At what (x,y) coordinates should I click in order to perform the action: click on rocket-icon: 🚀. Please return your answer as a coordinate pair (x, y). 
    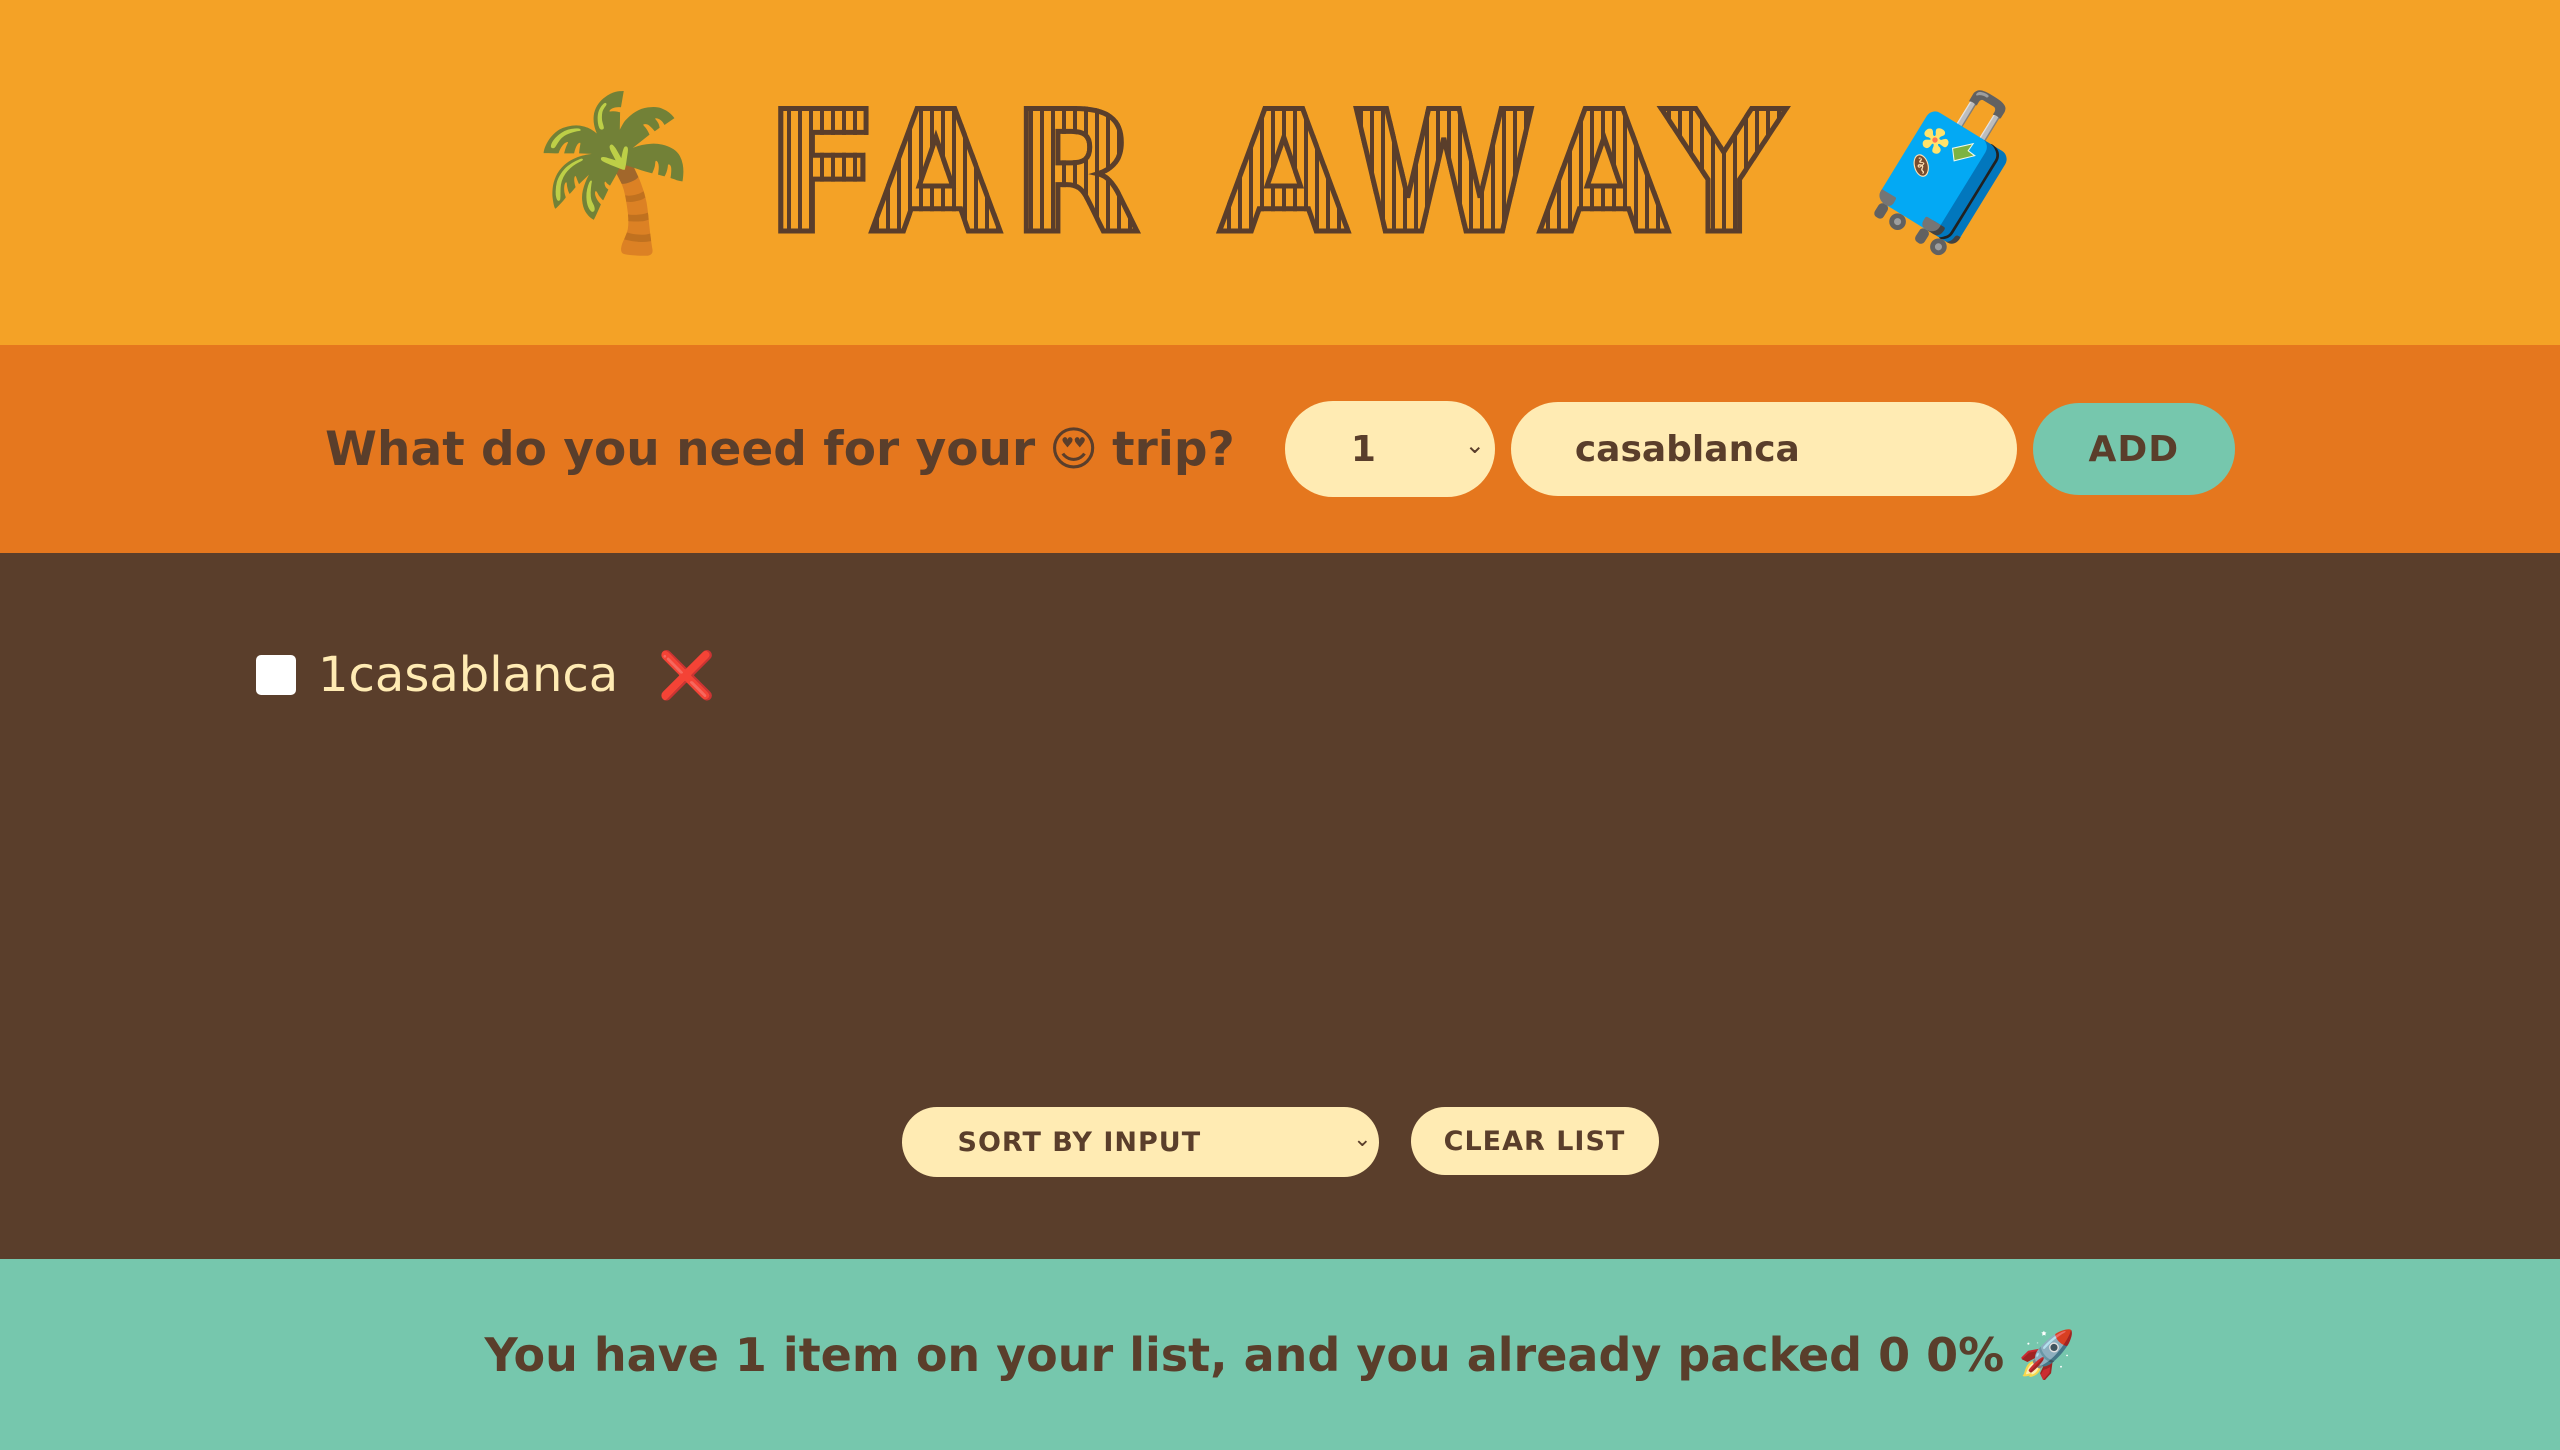
    Looking at the image, I should click on (2047, 1354).